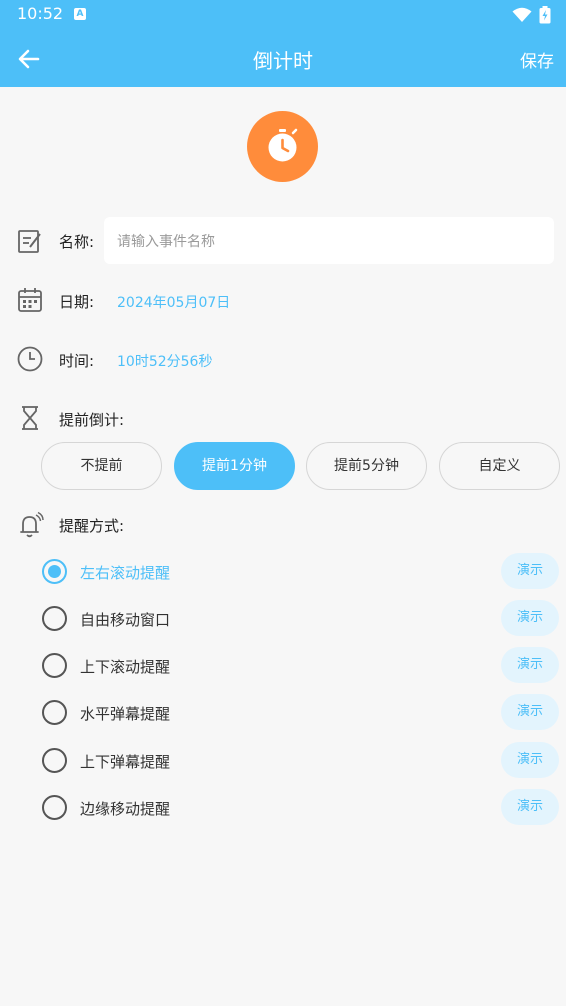 This screenshot has width=566, height=1006. What do you see at coordinates (125, 808) in the screenshot?
I see `reminder-option-label: 边缘移动提醒` at bounding box center [125, 808].